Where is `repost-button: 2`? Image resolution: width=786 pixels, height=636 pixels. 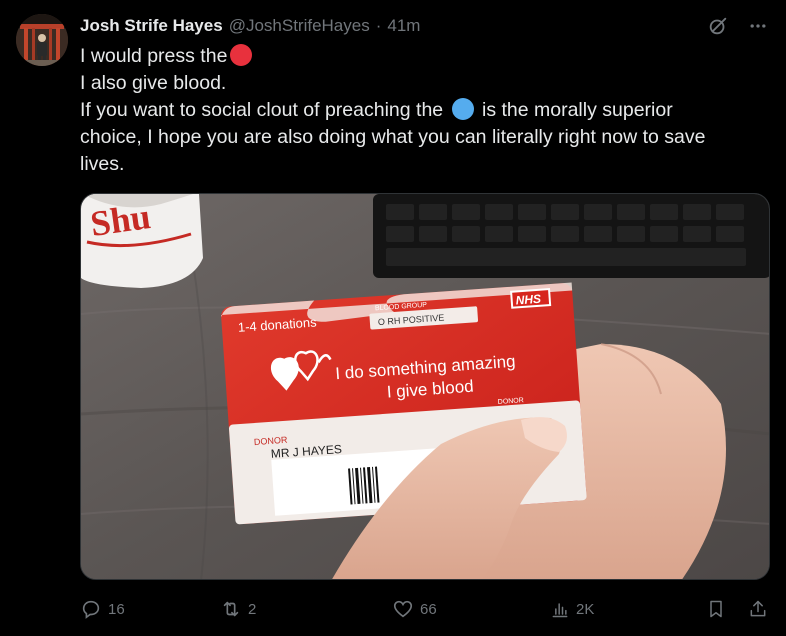
repost-button: 2 is located at coordinates (238, 609).